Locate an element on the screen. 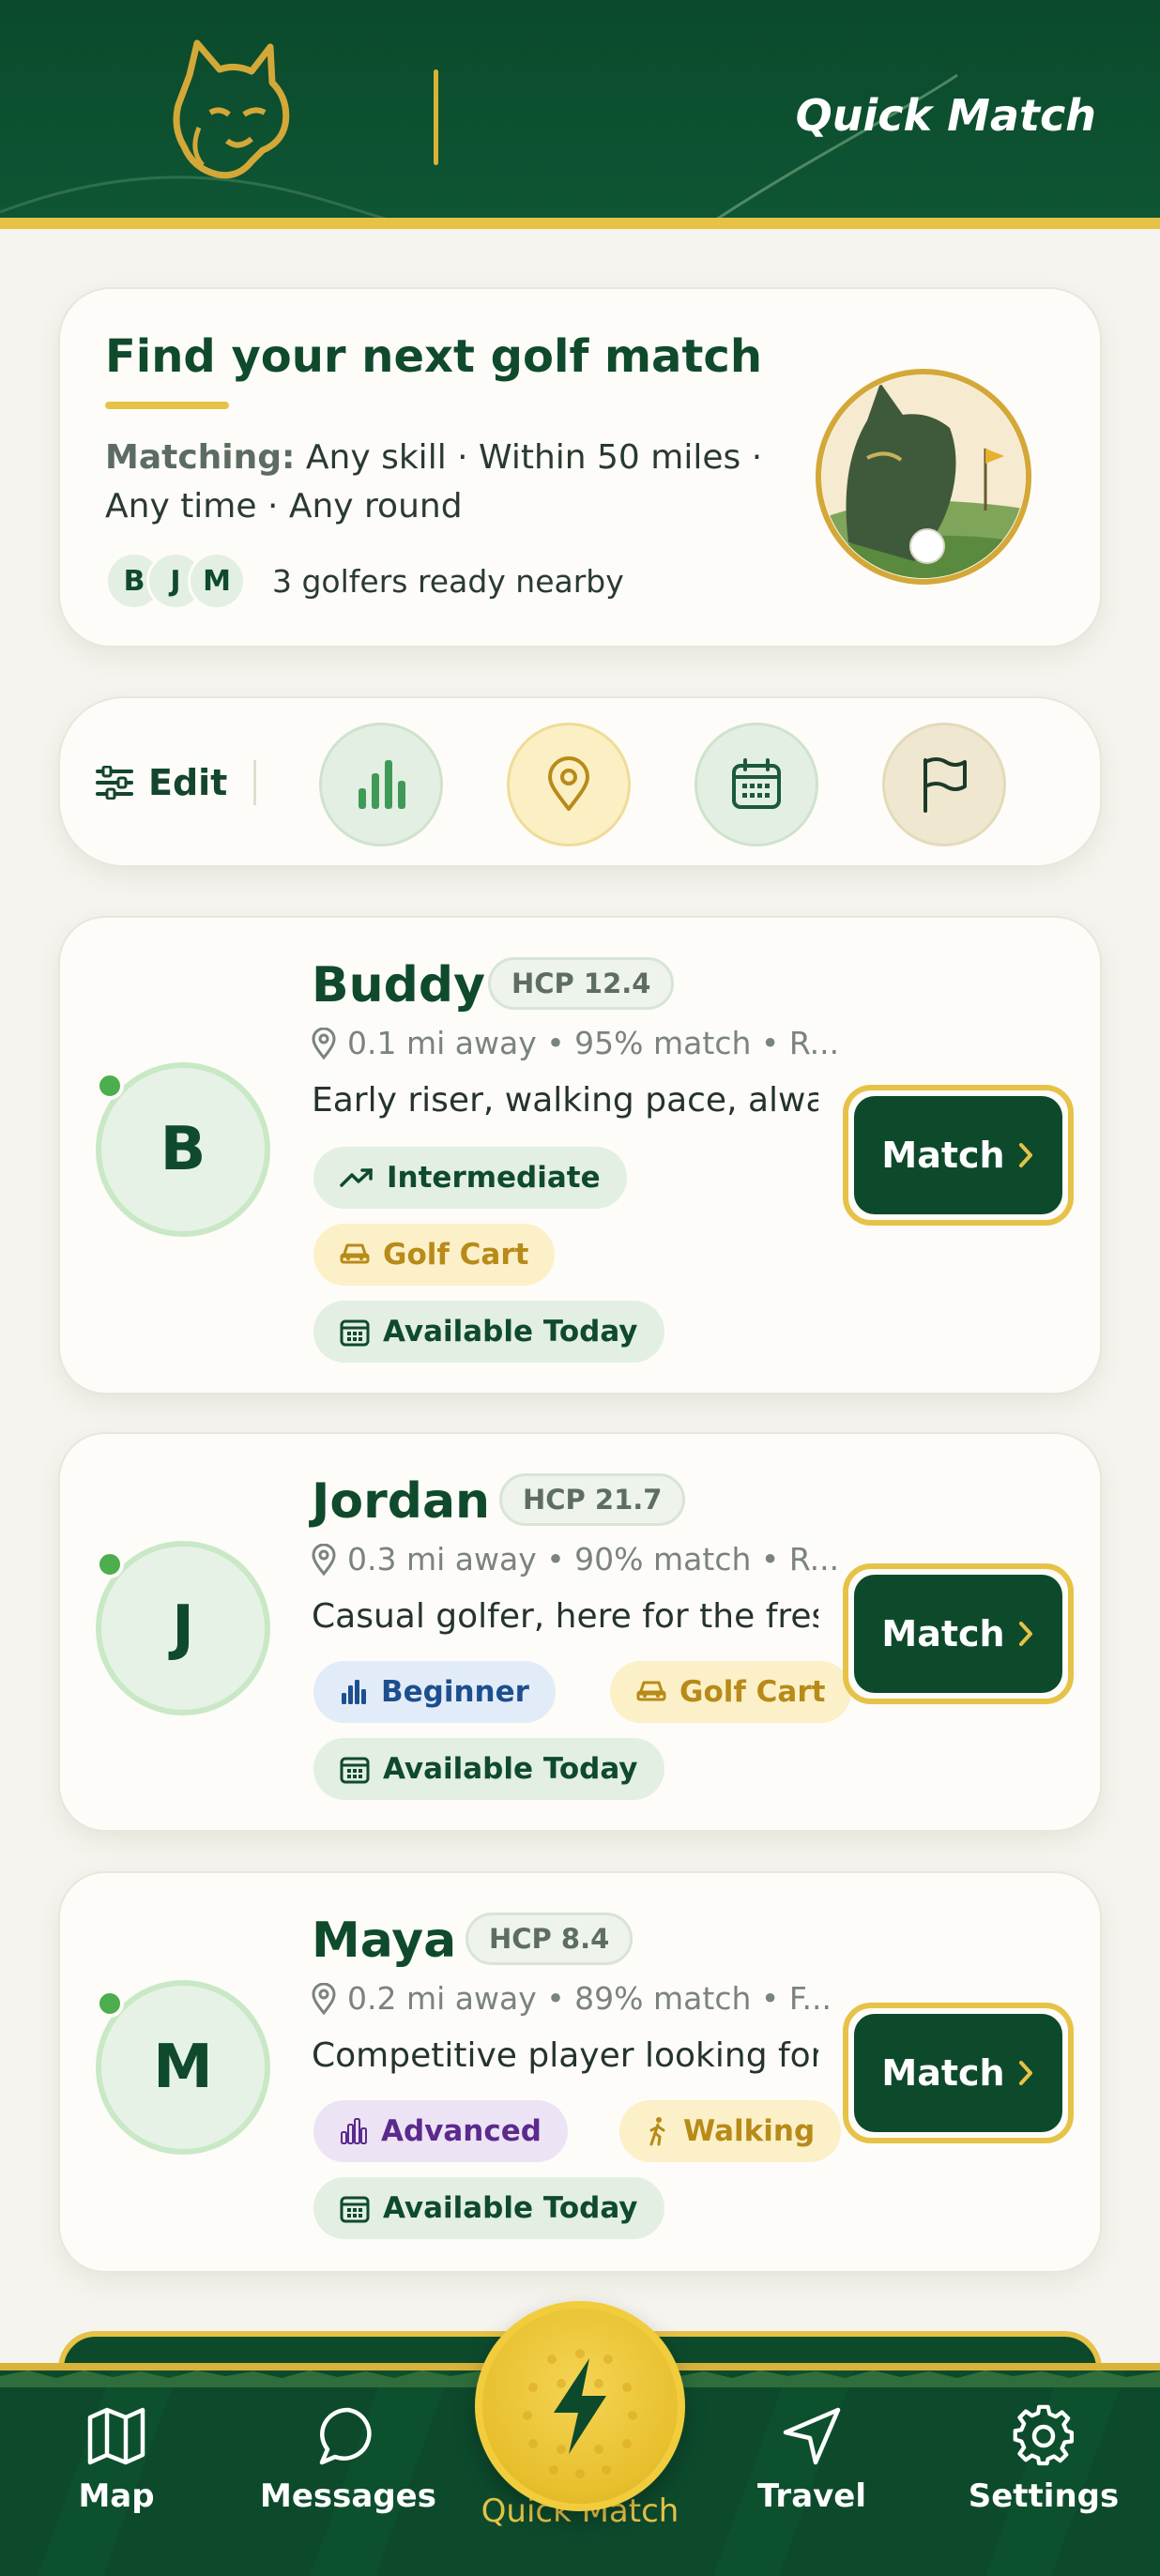 The image size is (1160, 2576). map-icon is located at coordinates (116, 2436).